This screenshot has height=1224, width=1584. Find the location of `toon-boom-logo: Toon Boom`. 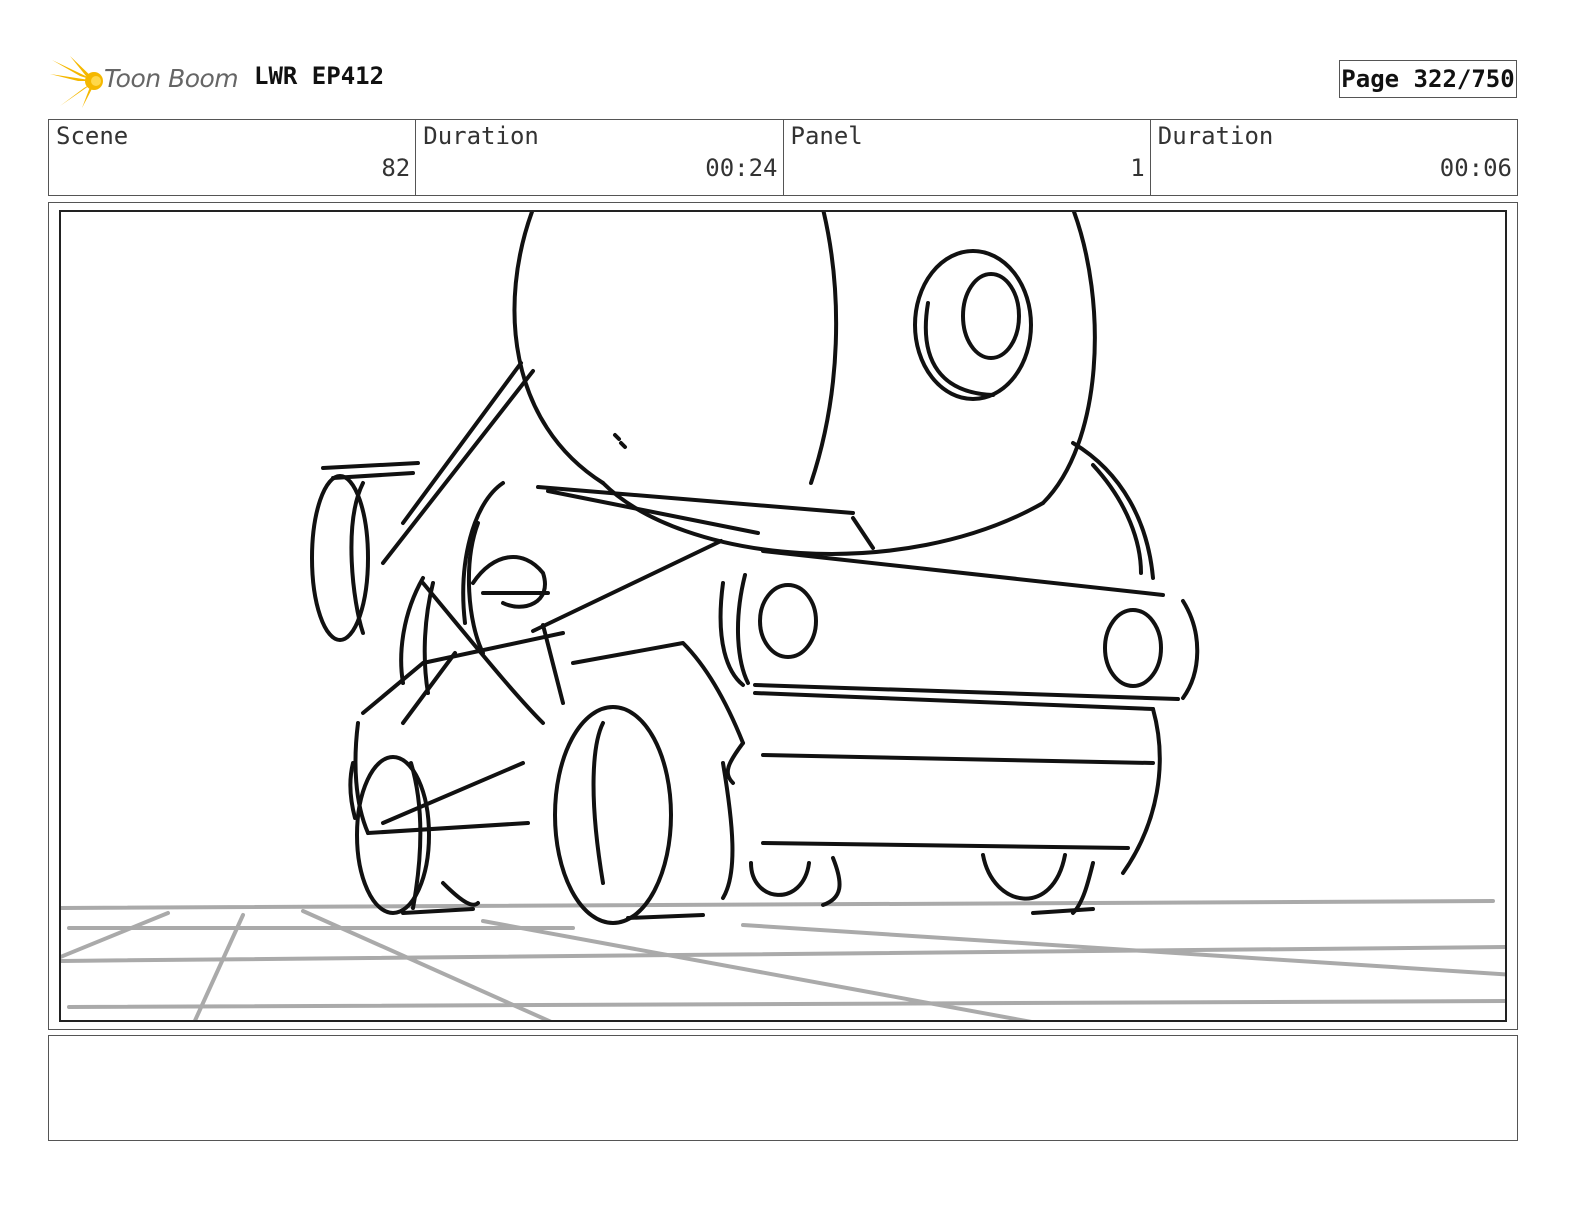

toon-boom-logo: Toon Boom is located at coordinates (145, 82).